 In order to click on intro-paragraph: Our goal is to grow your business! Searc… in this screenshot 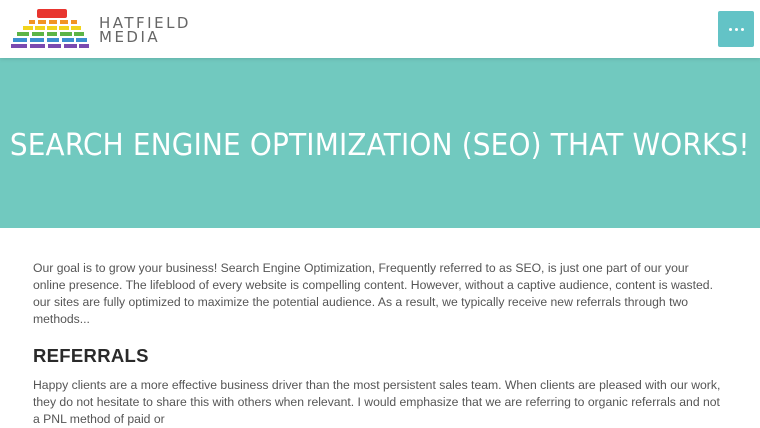, I will do `click(373, 293)`.